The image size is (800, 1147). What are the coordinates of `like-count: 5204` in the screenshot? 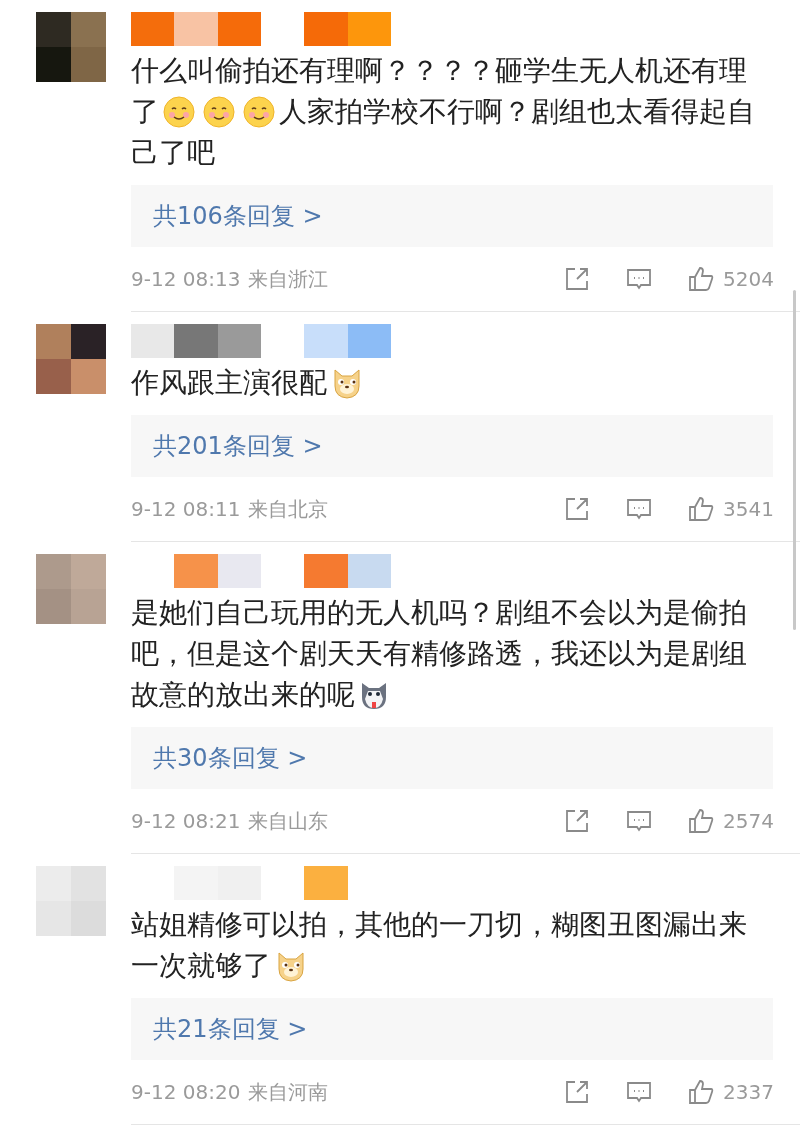 It's located at (748, 279).